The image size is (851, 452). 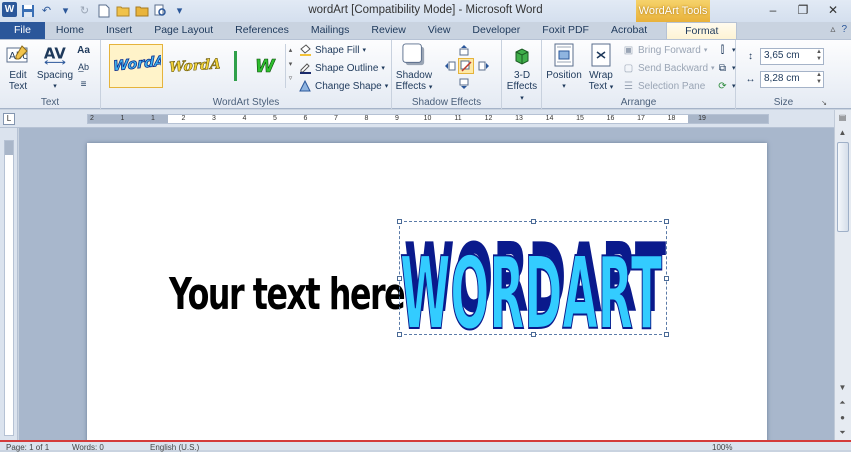 I want to click on change-shape-button: Change Shape ▾, so click(x=343, y=86).